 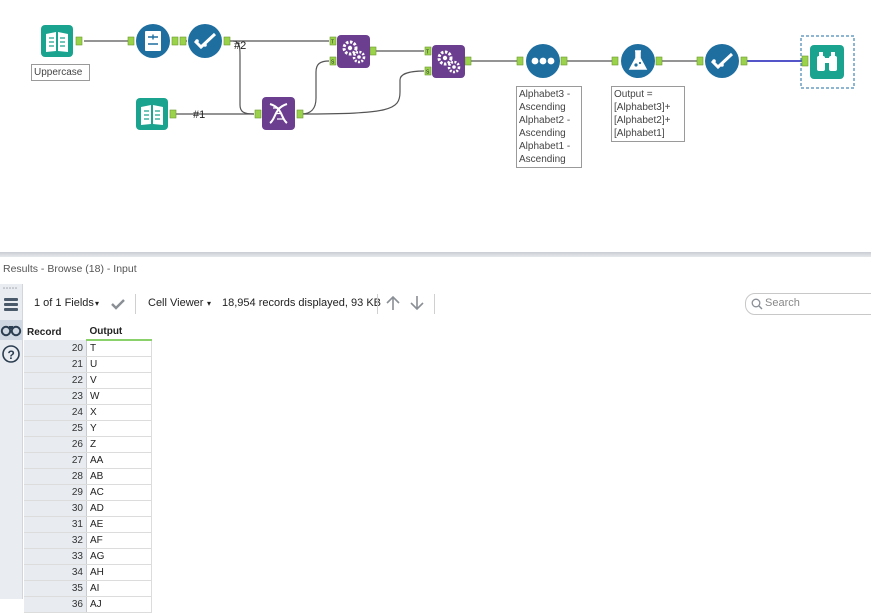 I want to click on output-cell: Y, so click(x=119, y=428).